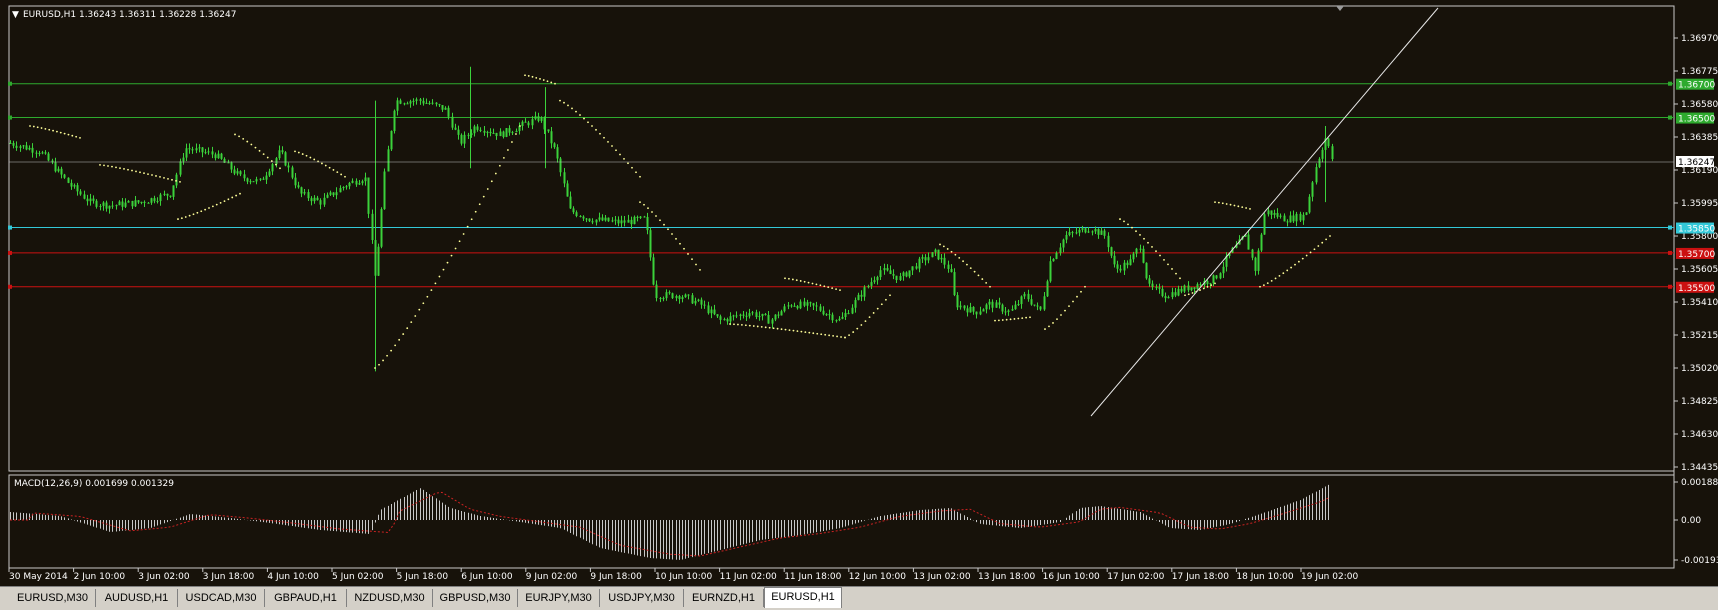  Describe the element at coordinates (137, 598) in the screenshot. I see `tab-audusd-h1: AUDUSD,H1` at that location.